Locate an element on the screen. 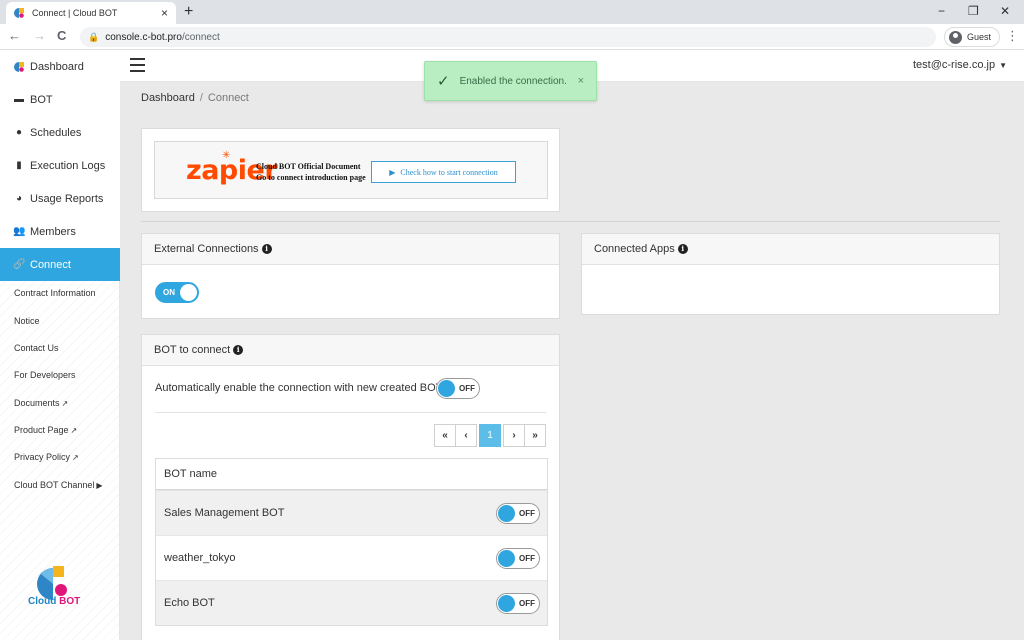  sidebar-link-product-page: Product Page ↗ is located at coordinates (45, 430).